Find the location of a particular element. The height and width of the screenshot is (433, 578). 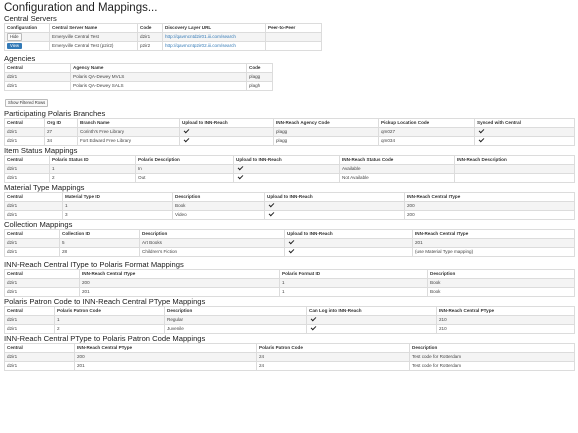

server-code: d2ir1 is located at coordinates (150, 37).